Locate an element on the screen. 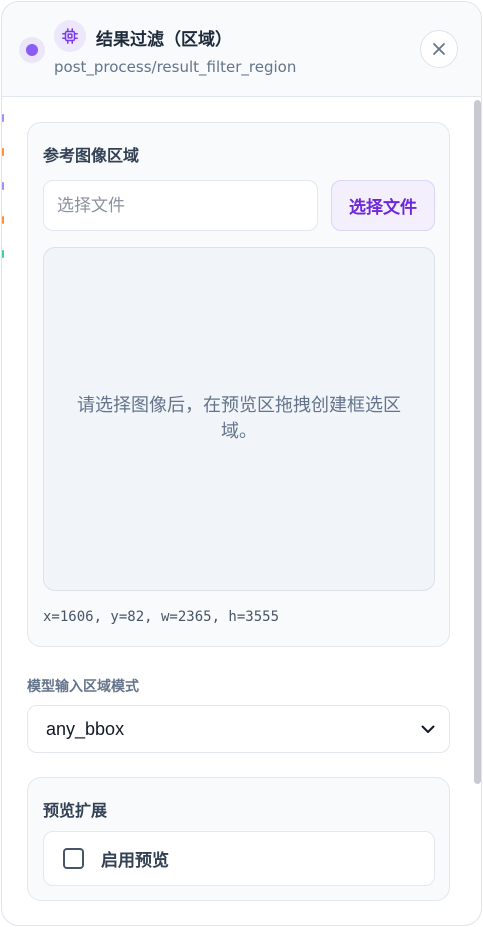 The height and width of the screenshot is (927, 483). close-button is located at coordinates (439, 49).